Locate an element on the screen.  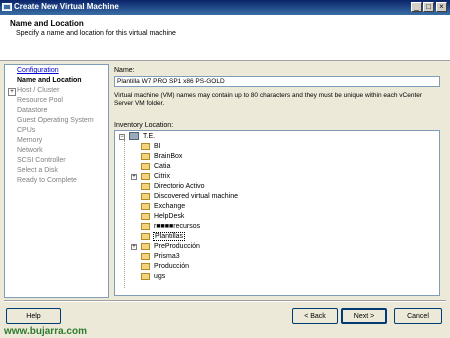
step-network: Network is located at coordinates (30, 150).